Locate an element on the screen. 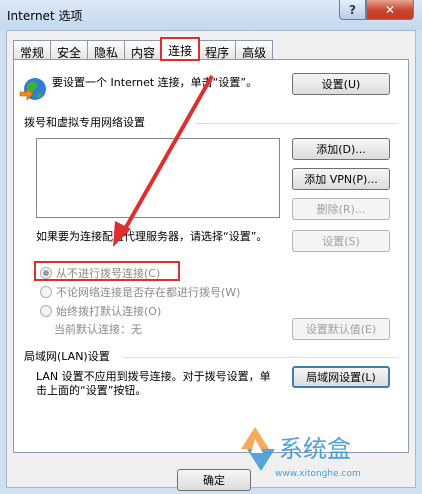 This screenshot has height=494, width=422. title-bar: Internet 选项 ? ✕ is located at coordinates (211, 15).